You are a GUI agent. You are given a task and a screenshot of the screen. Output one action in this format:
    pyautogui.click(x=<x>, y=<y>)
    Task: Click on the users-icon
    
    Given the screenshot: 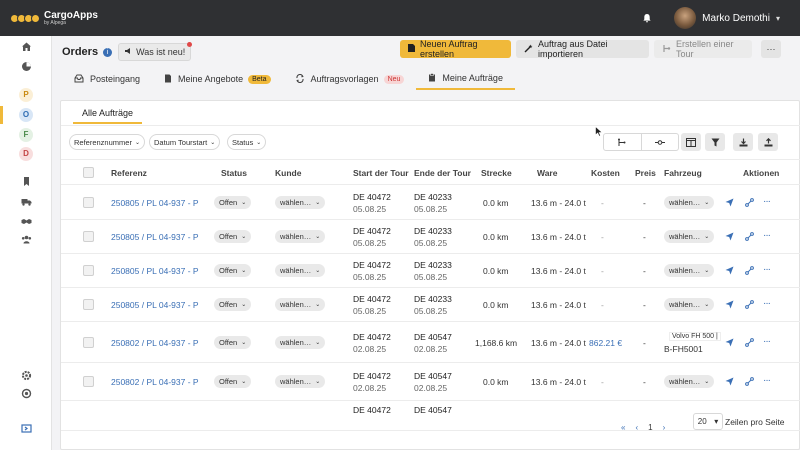 What is the action you would take?
    pyautogui.click(x=26, y=239)
    